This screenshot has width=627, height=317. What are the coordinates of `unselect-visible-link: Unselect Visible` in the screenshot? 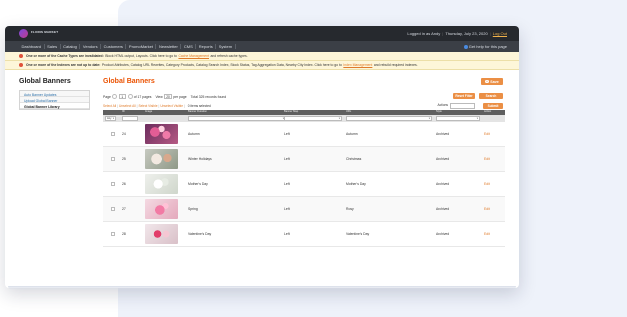 It's located at (171, 106).